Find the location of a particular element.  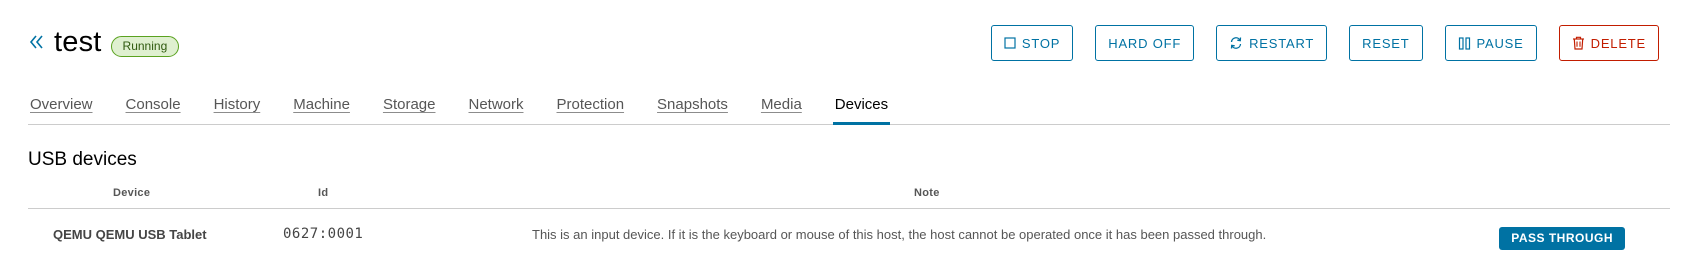

trash-icon is located at coordinates (1578, 43).